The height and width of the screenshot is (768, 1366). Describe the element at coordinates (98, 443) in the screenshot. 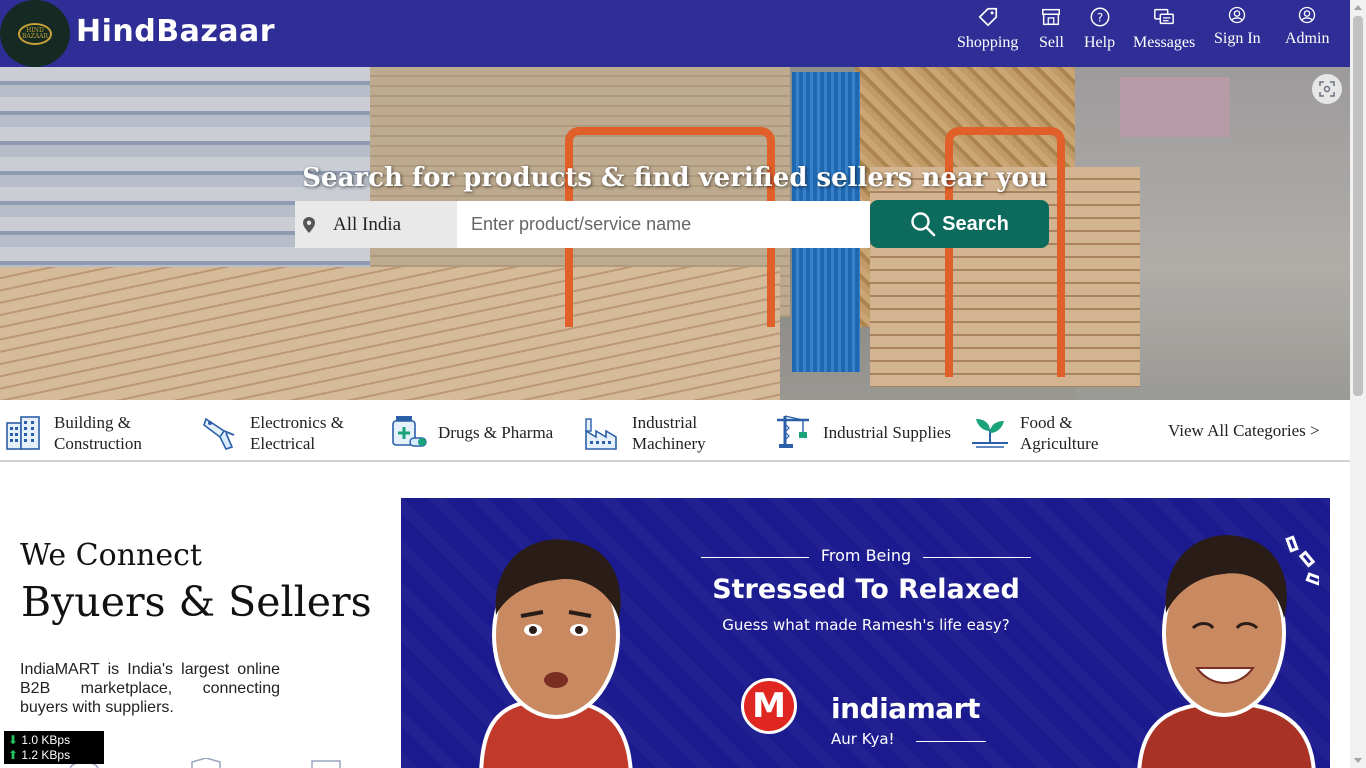

I see `category-label-line2: Construction` at that location.